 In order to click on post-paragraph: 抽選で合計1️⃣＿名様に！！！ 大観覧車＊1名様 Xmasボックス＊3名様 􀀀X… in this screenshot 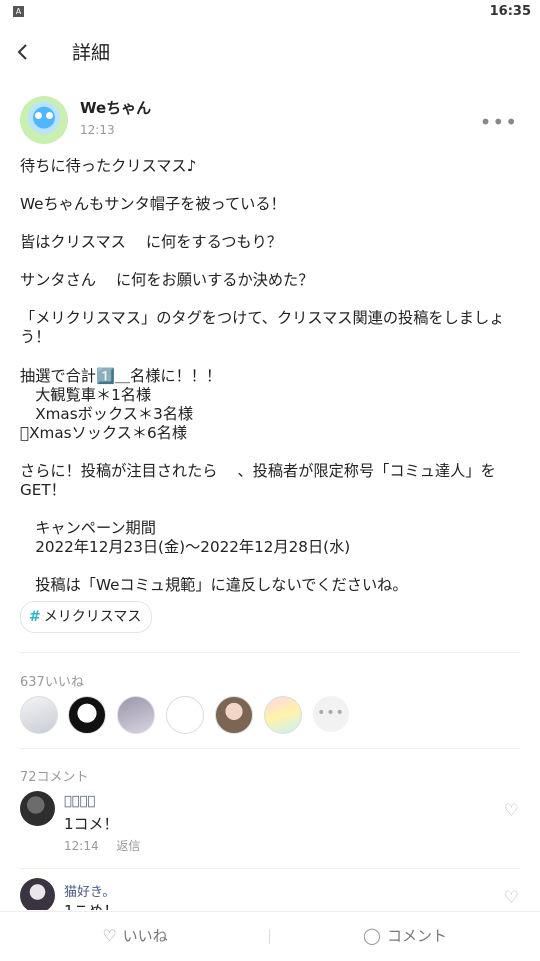, I will do `click(121, 404)`.